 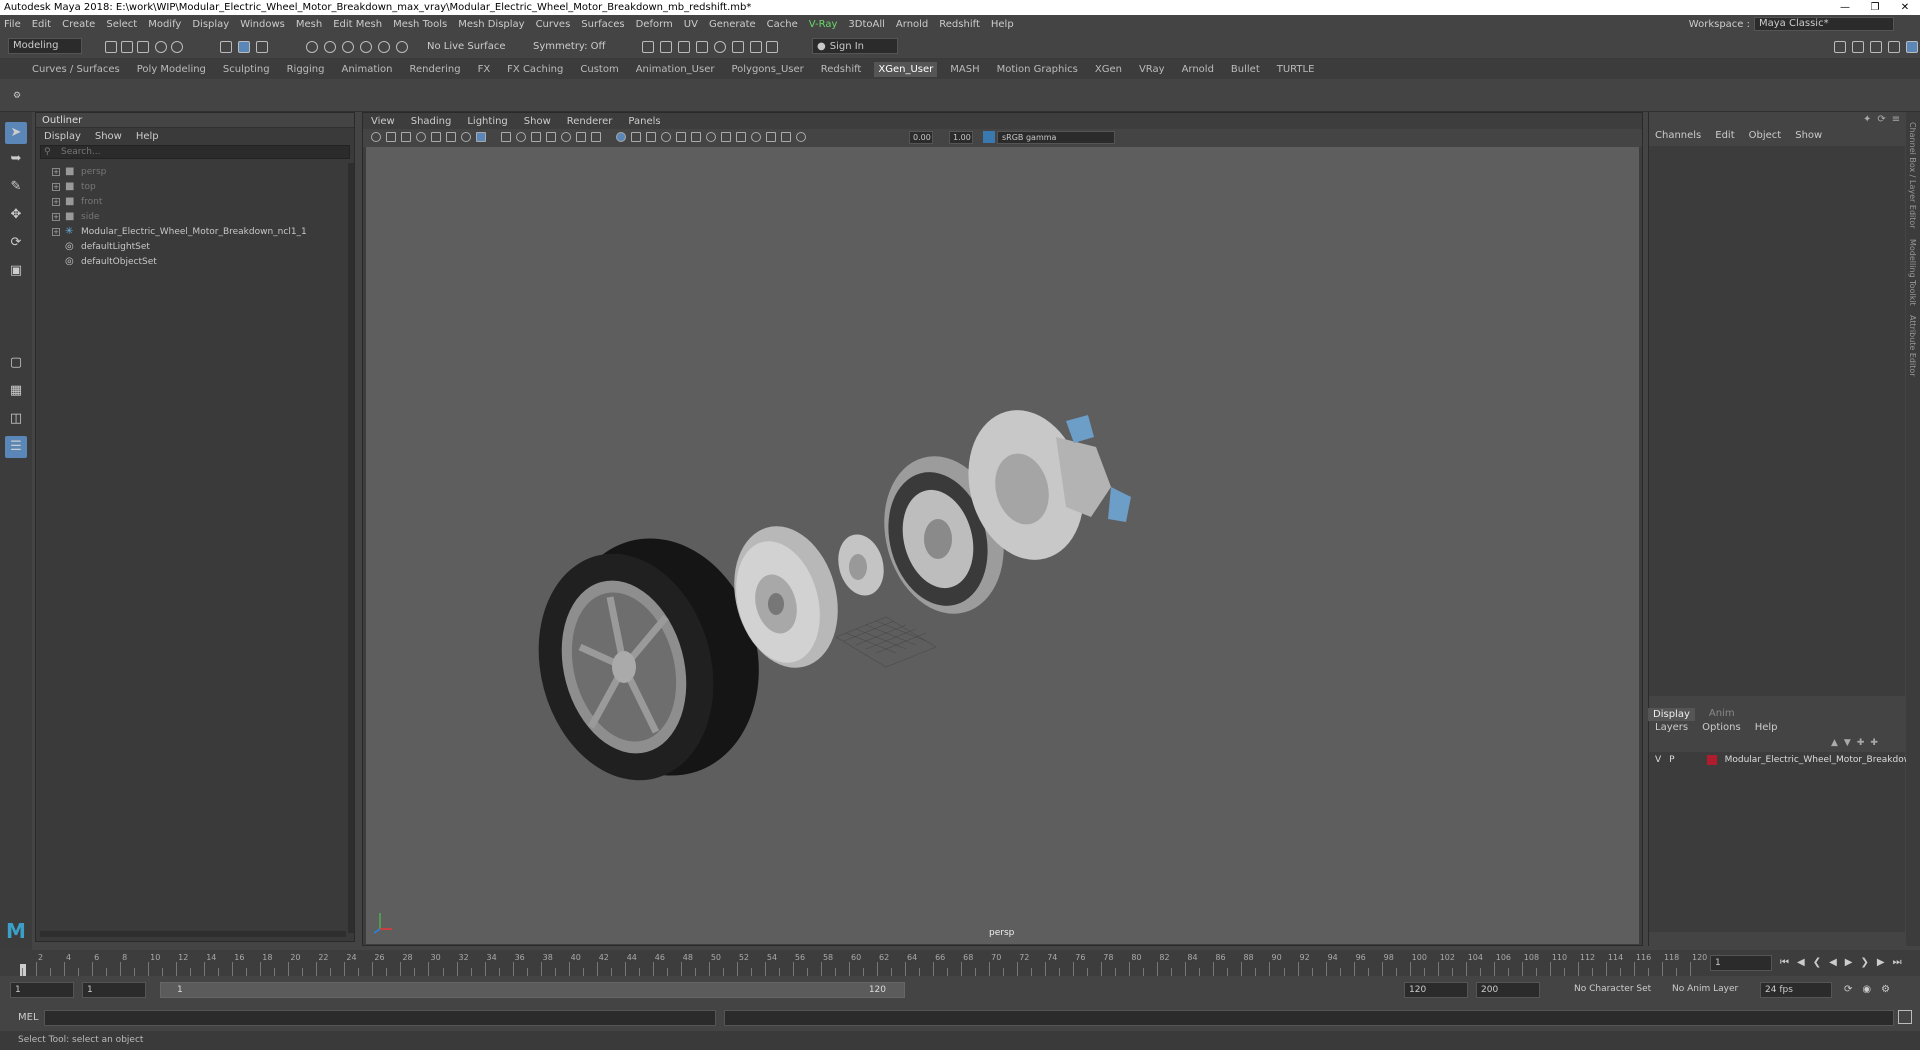 What do you see at coordinates (1821, 760) in the screenshot?
I see `layer-name: Modular_Electric_Wheel_Motor_Breakdown` at bounding box center [1821, 760].